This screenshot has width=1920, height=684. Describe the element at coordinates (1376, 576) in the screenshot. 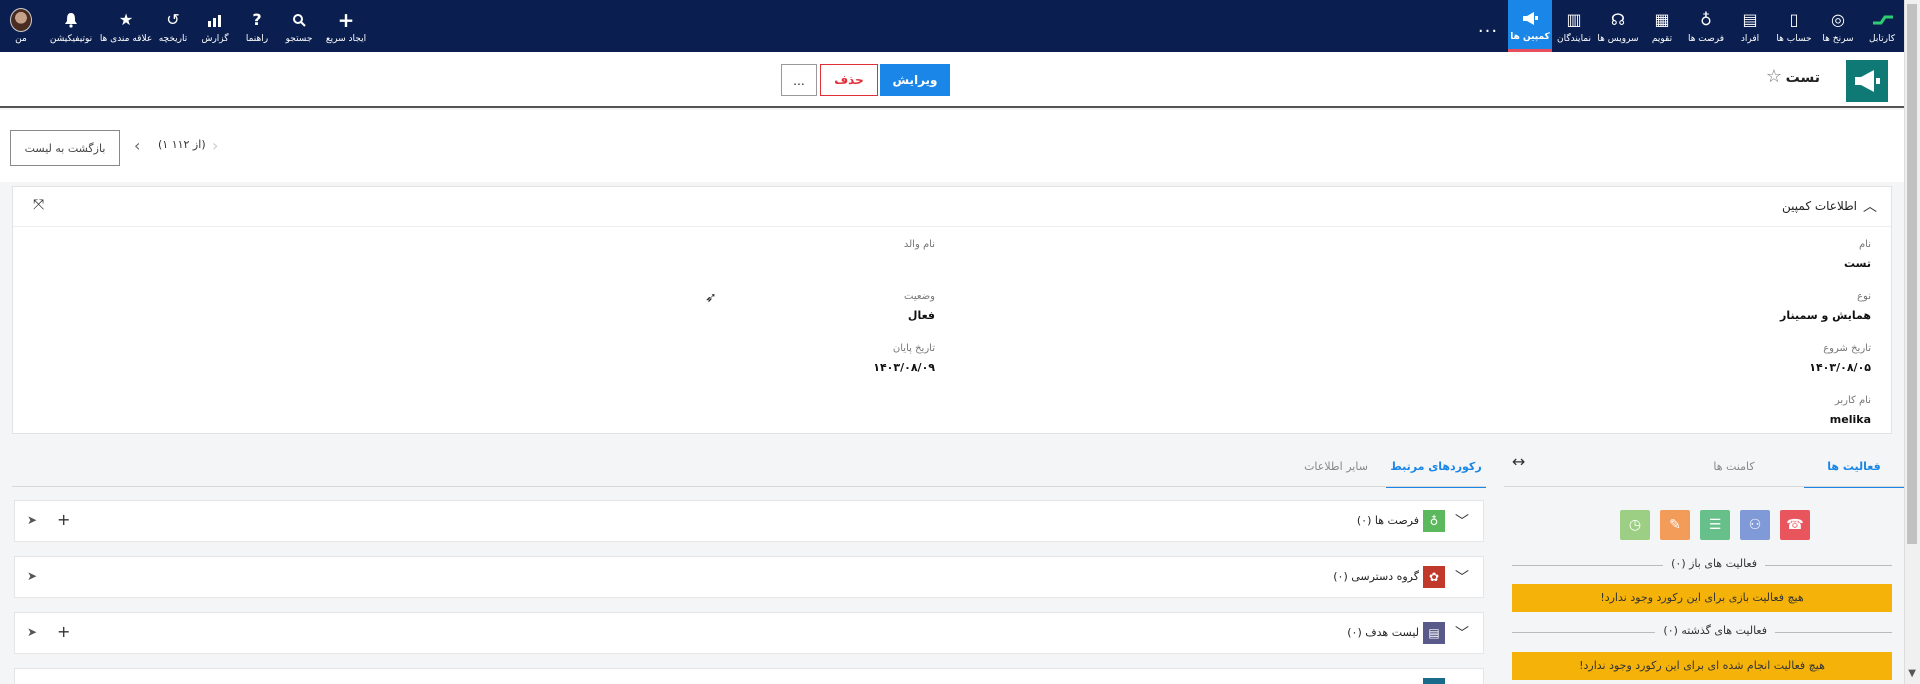

I see `related-title: گروه دسترسی (۰)` at that location.